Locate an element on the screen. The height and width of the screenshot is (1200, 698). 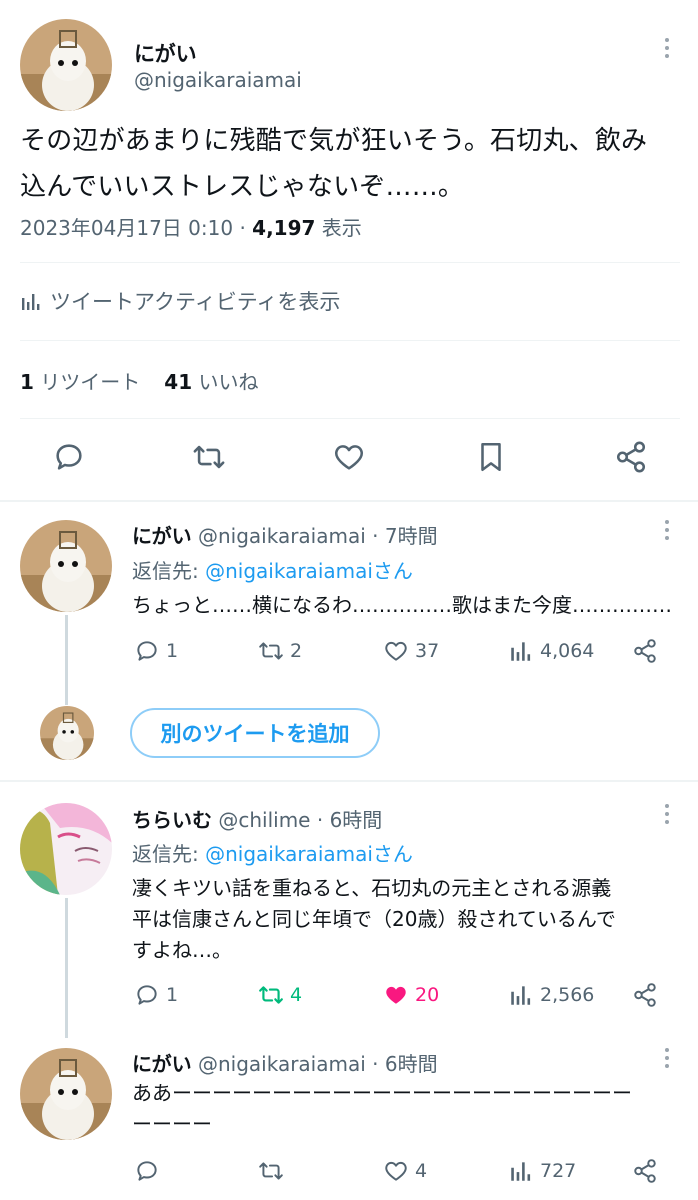
reply-header: ちらいむ @chilime · 6時間 is located at coordinates (257, 818).